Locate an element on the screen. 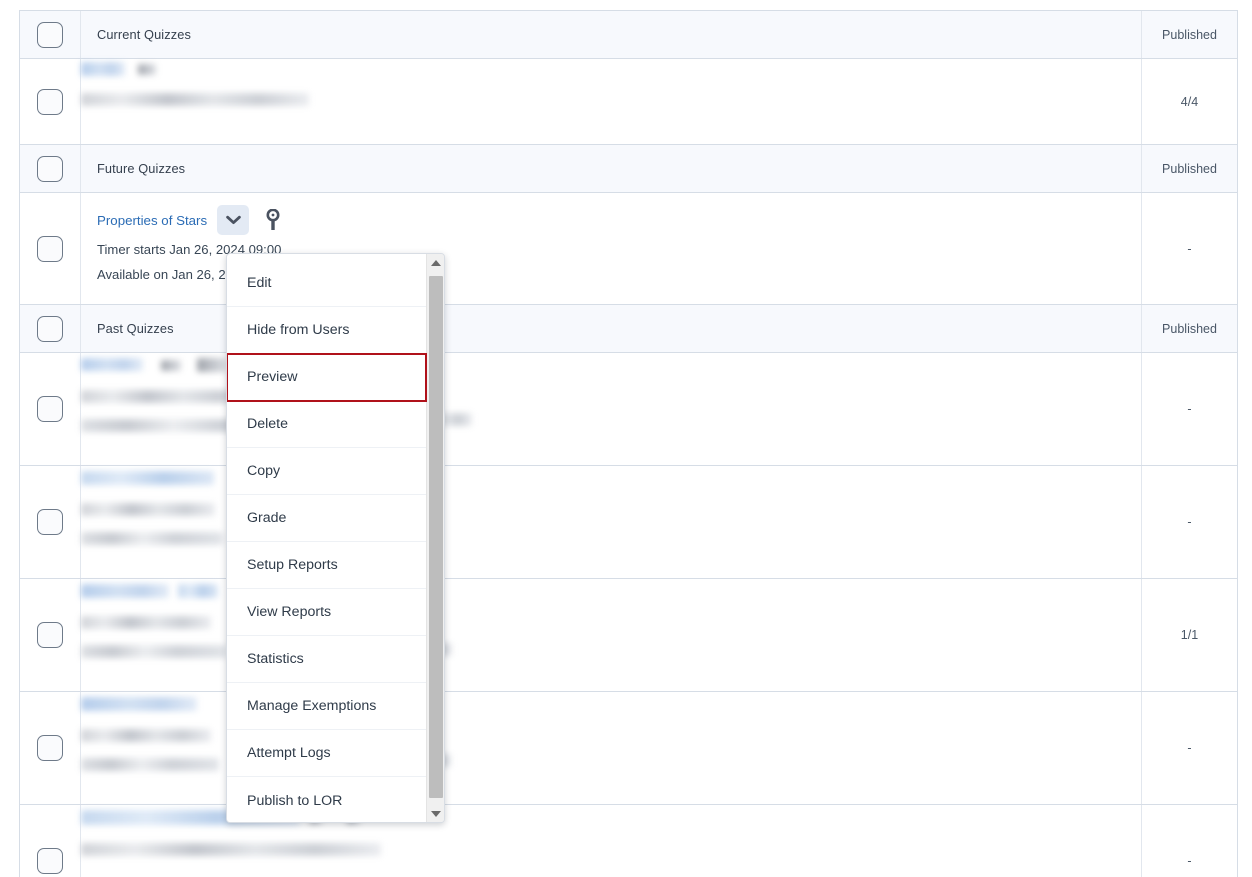 The width and height of the screenshot is (1252, 877). menu-item-label: Preview is located at coordinates (272, 377).